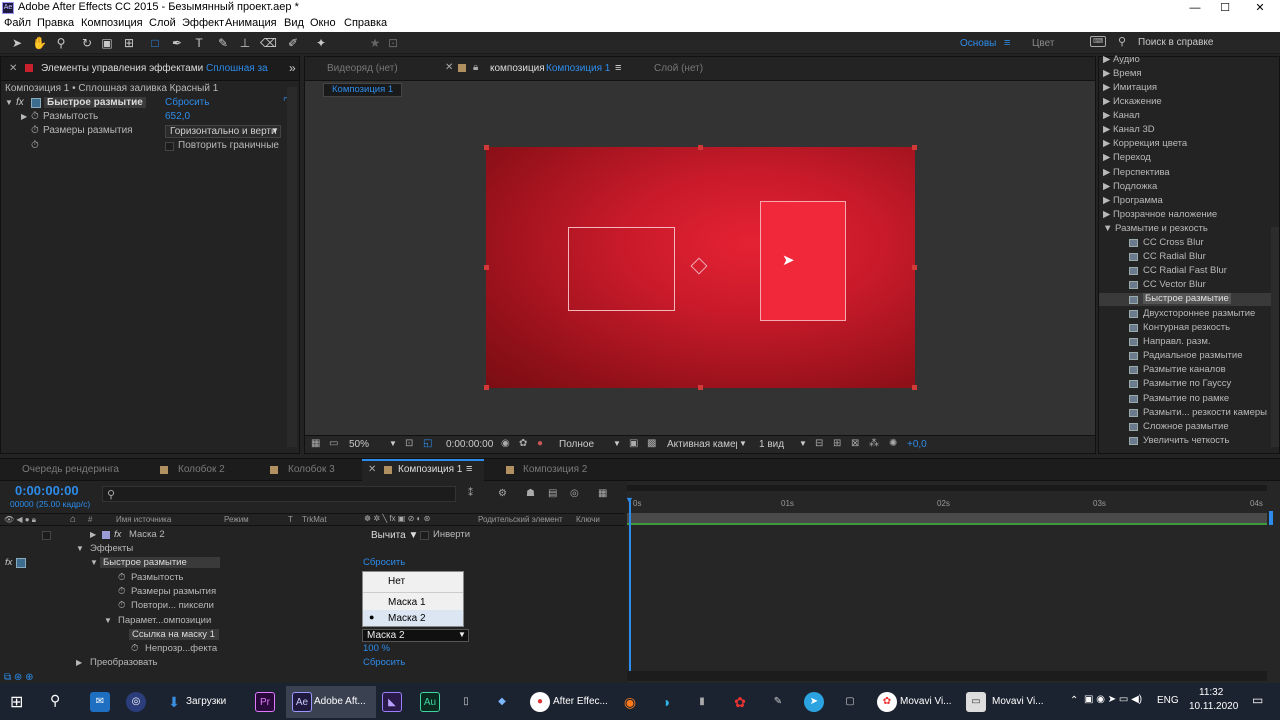  What do you see at coordinates (1187, 298) in the screenshot?
I see `effect-item-selected: Быстрое размытие` at bounding box center [1187, 298].